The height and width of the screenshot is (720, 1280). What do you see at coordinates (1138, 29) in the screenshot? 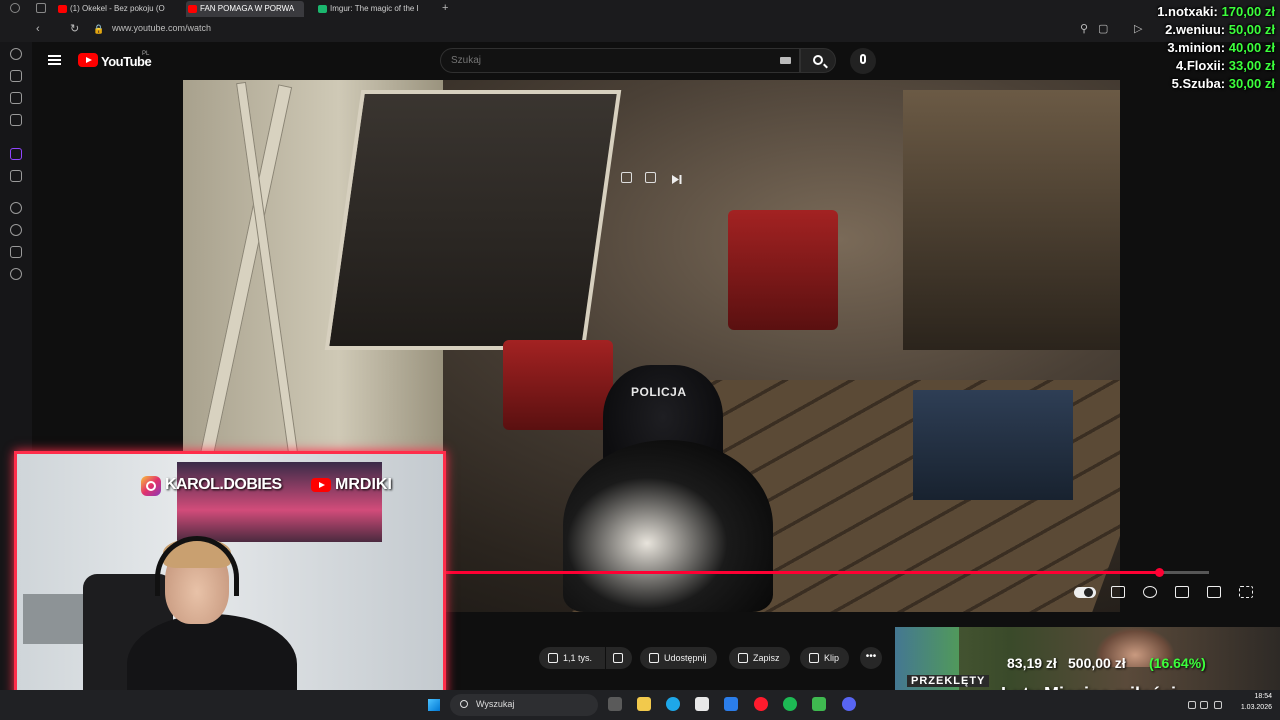
I see `player-icon: ▷` at bounding box center [1138, 29].